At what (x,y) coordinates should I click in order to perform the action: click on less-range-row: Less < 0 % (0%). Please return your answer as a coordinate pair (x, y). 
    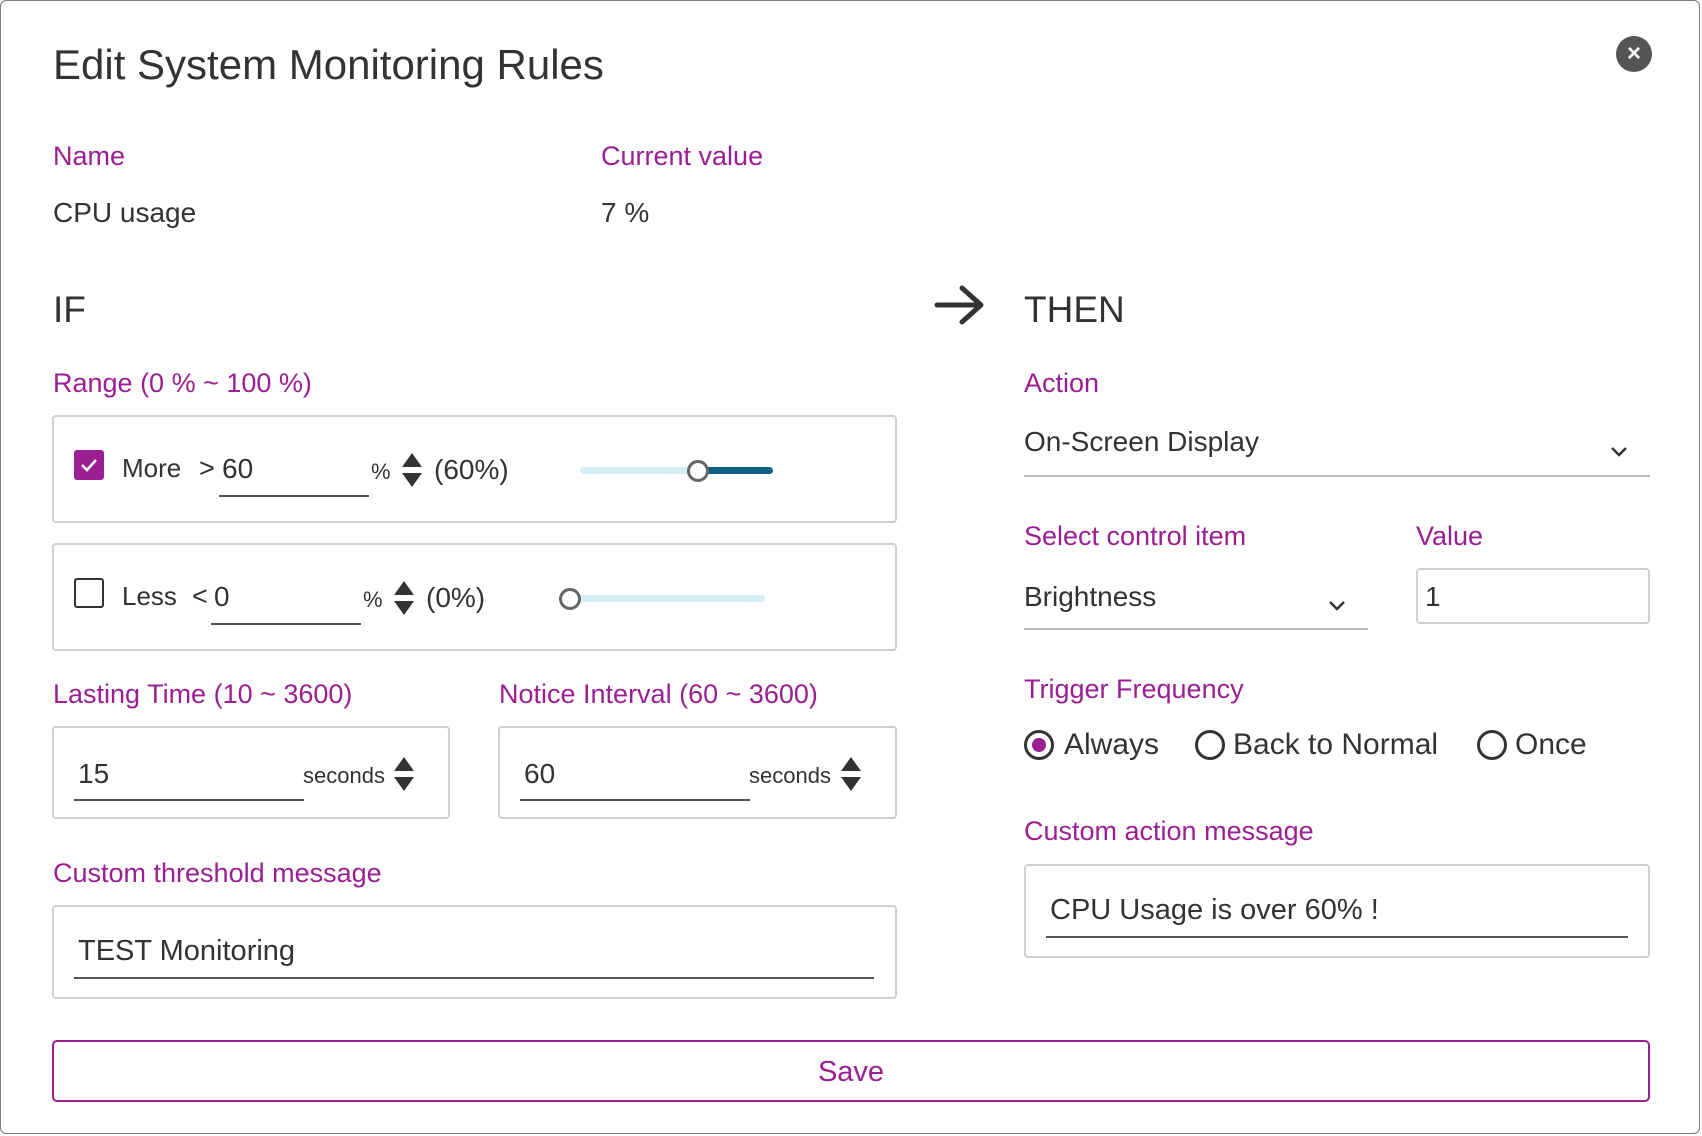
    Looking at the image, I should click on (474, 597).